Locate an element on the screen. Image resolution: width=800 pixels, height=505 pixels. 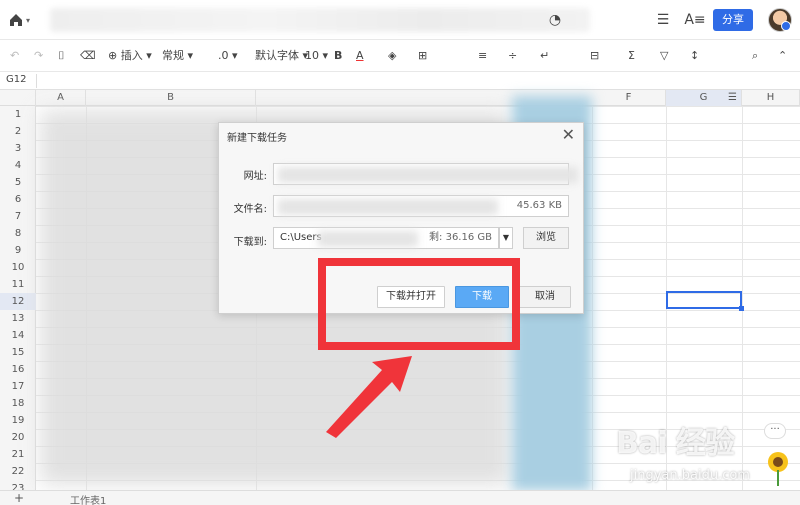
column-header-label: G is located at coordinates (703, 97).